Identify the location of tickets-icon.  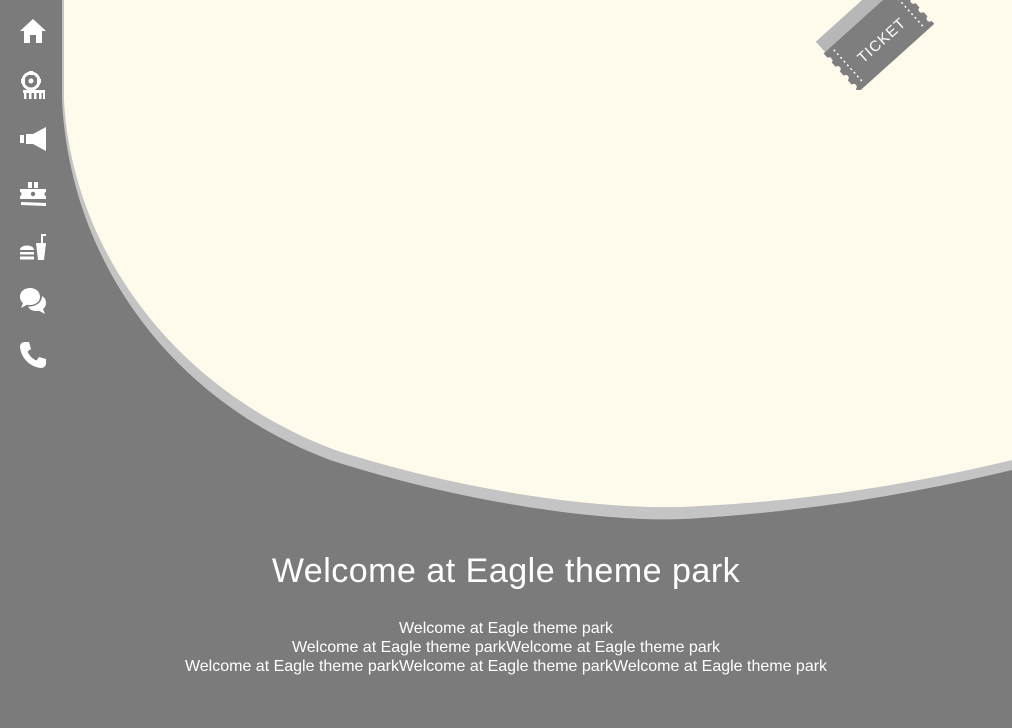
(33, 194).